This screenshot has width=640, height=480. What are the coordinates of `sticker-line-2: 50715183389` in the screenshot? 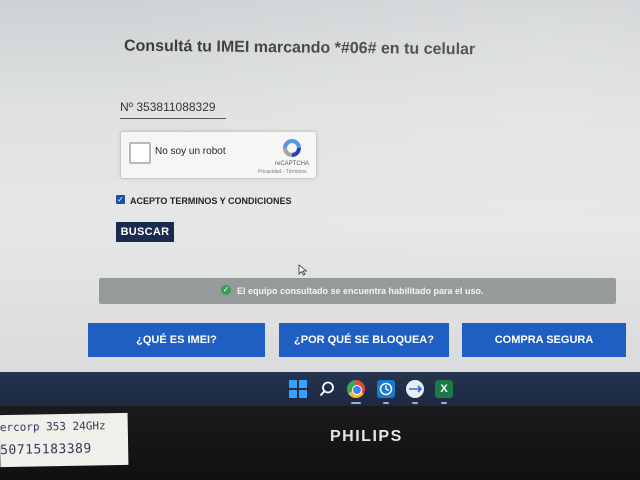 It's located at (46, 450).